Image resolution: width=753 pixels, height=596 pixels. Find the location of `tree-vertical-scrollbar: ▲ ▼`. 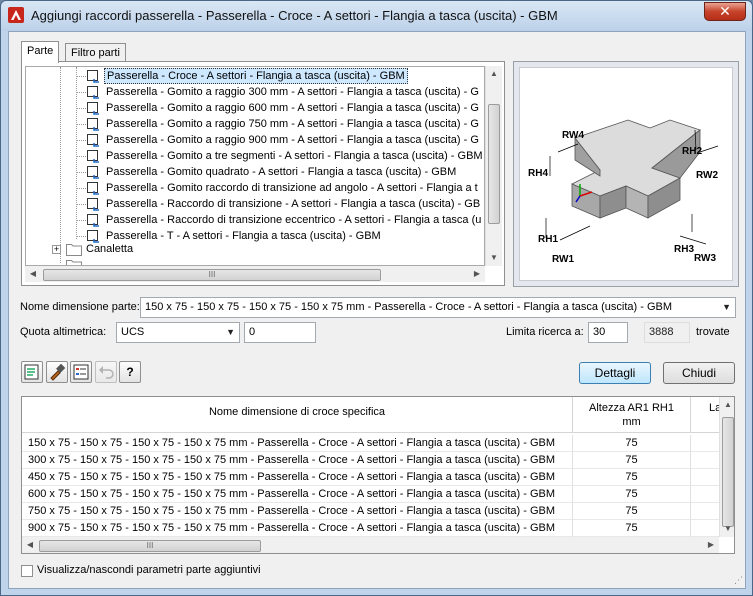

tree-vertical-scrollbar: ▲ ▼ is located at coordinates (493, 166).